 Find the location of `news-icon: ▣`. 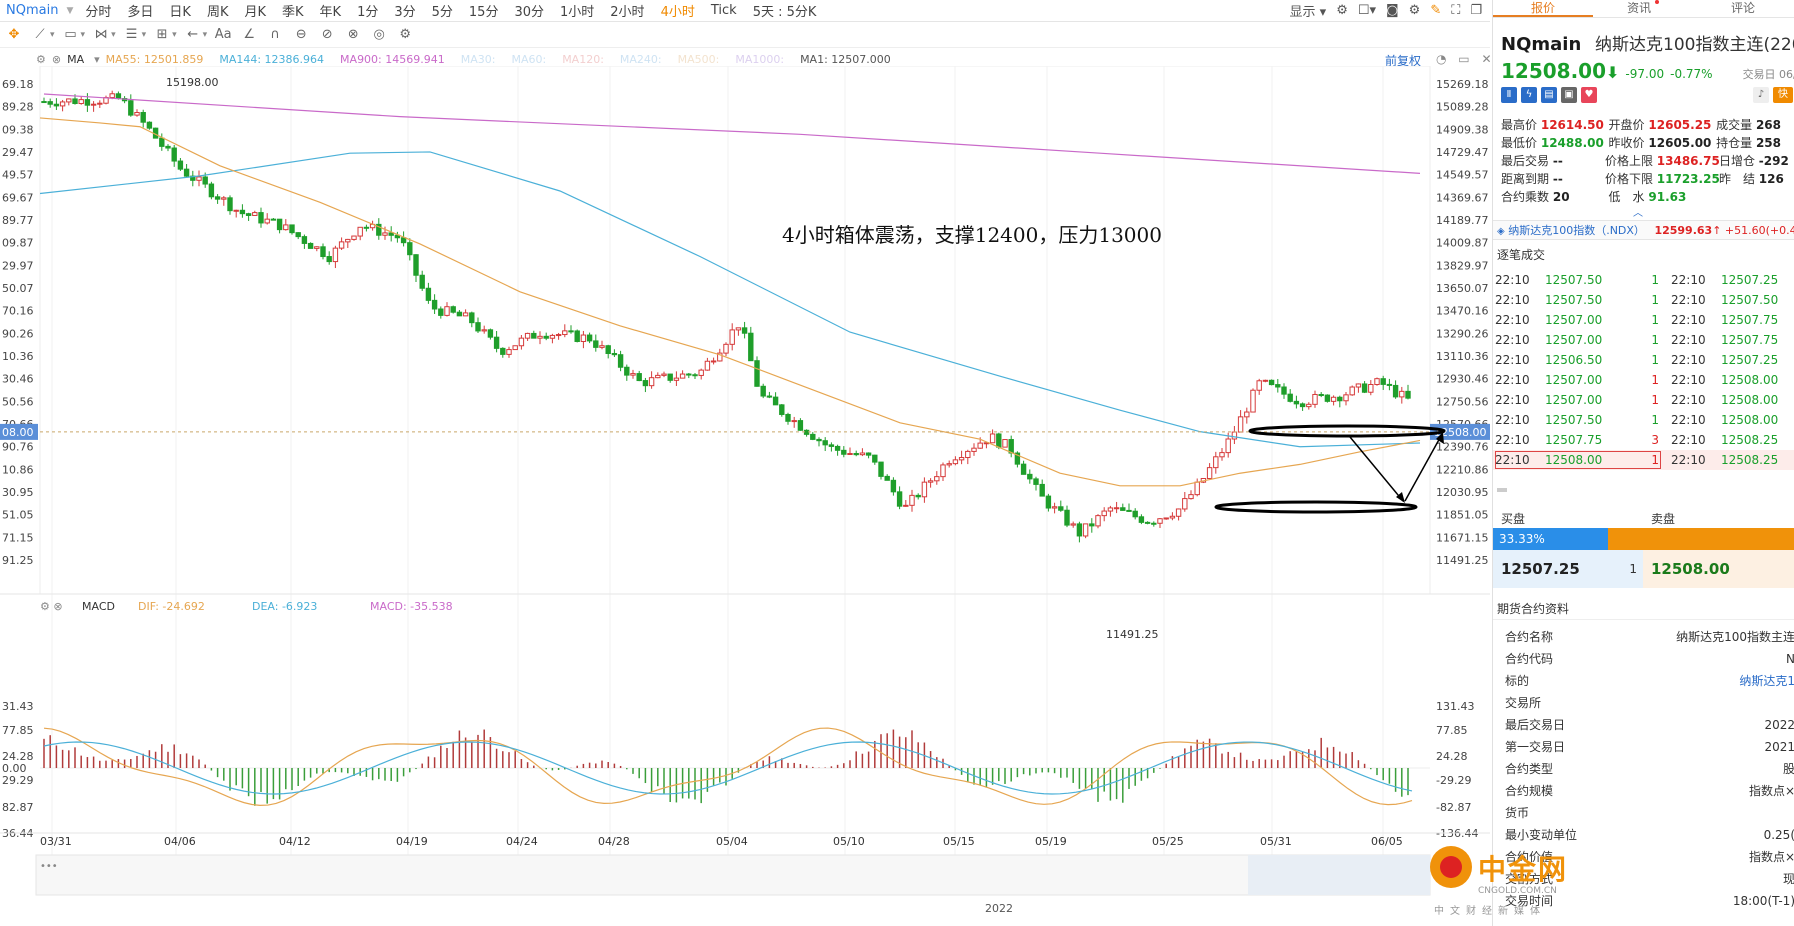

news-icon: ▣ is located at coordinates (1569, 95).